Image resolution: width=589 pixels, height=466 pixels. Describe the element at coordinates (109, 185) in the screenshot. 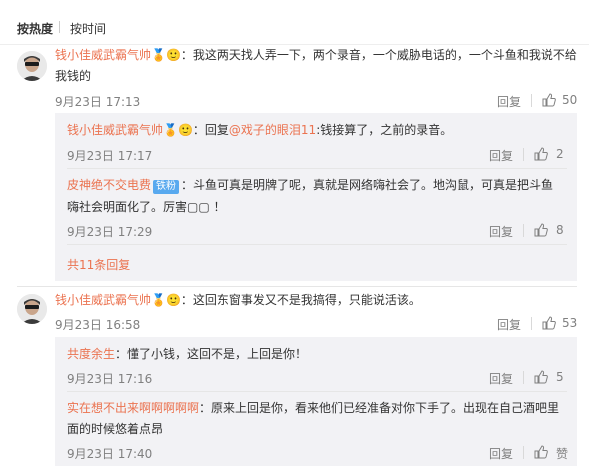

I see `reply-username: 皮神绝不交电费` at that location.